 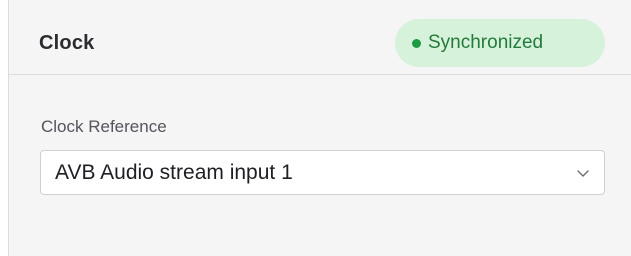 I want to click on status-badge: Synchronized, so click(x=500, y=43).